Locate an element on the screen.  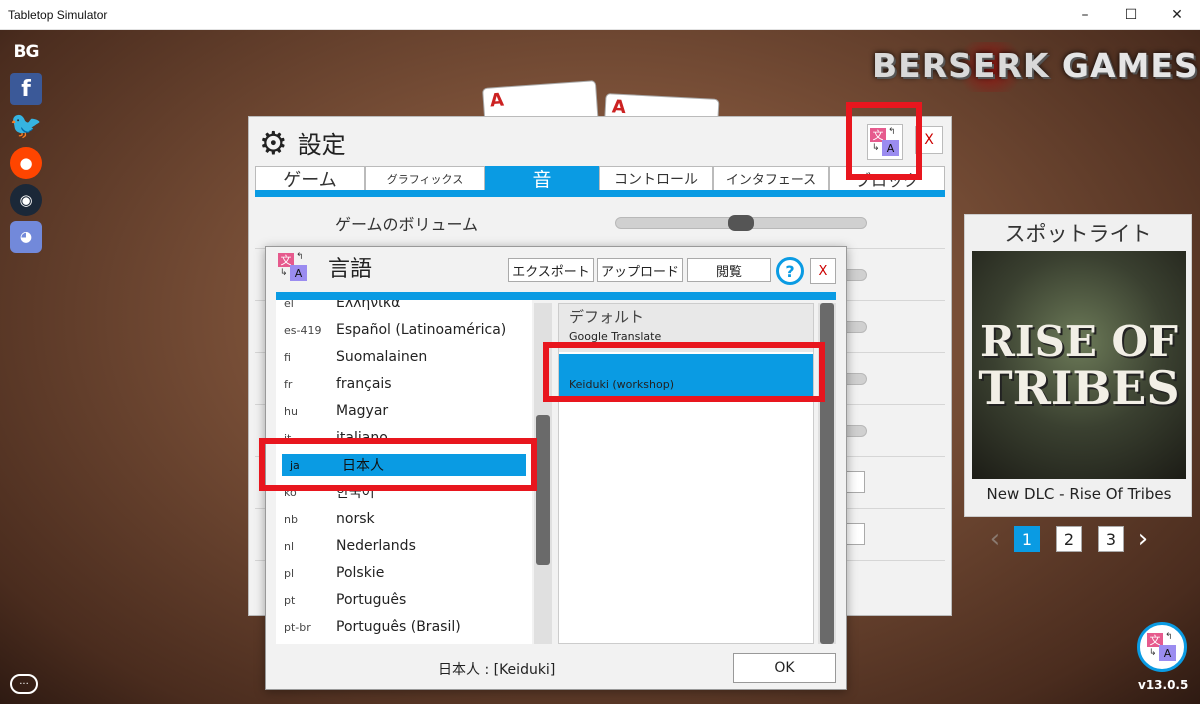
chat-icon: ··· is located at coordinates (24, 684).